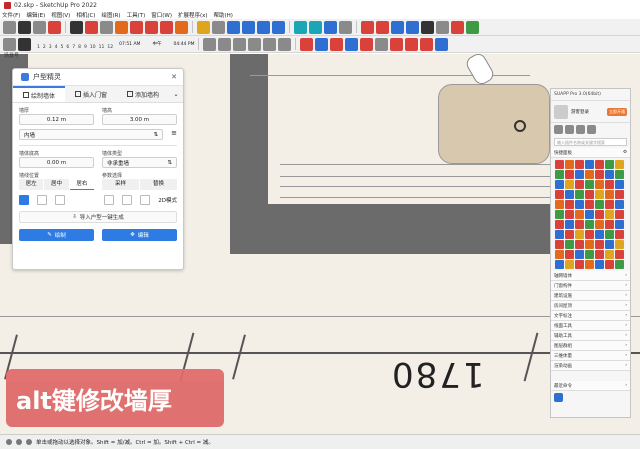  What do you see at coordinates (625, 152) in the screenshot?
I see `gear-icon: ⚙` at bounding box center [625, 152].